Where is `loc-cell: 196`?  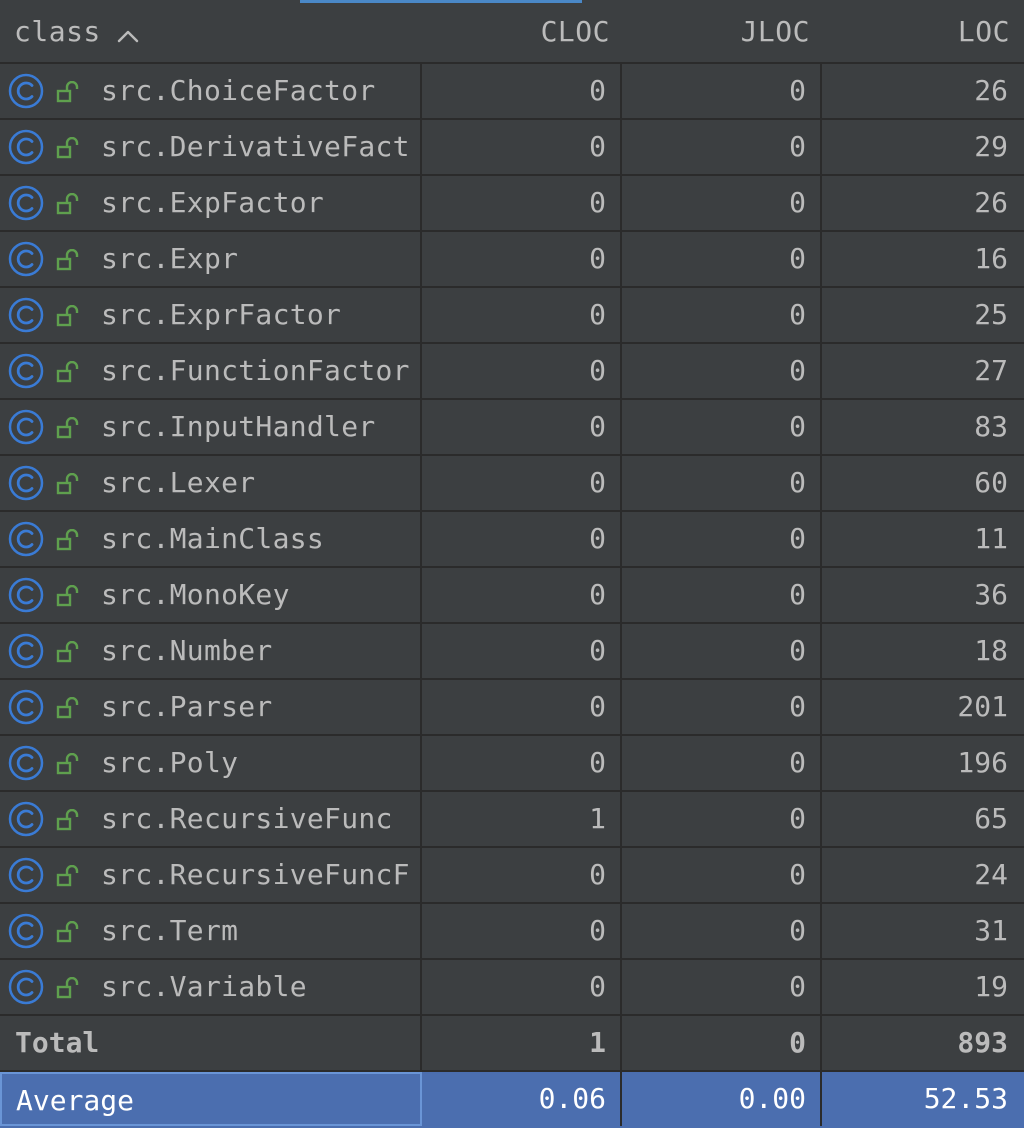 loc-cell: 196 is located at coordinates (982, 762).